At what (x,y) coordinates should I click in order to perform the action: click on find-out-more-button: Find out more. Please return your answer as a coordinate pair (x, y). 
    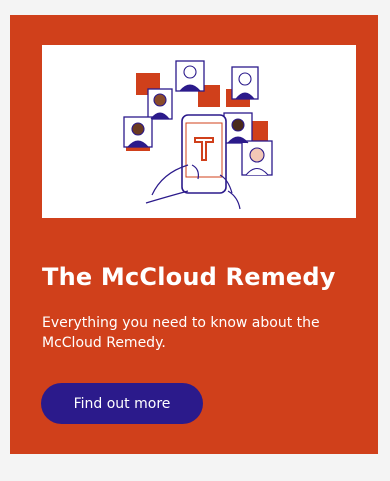
    Looking at the image, I should click on (122, 403).